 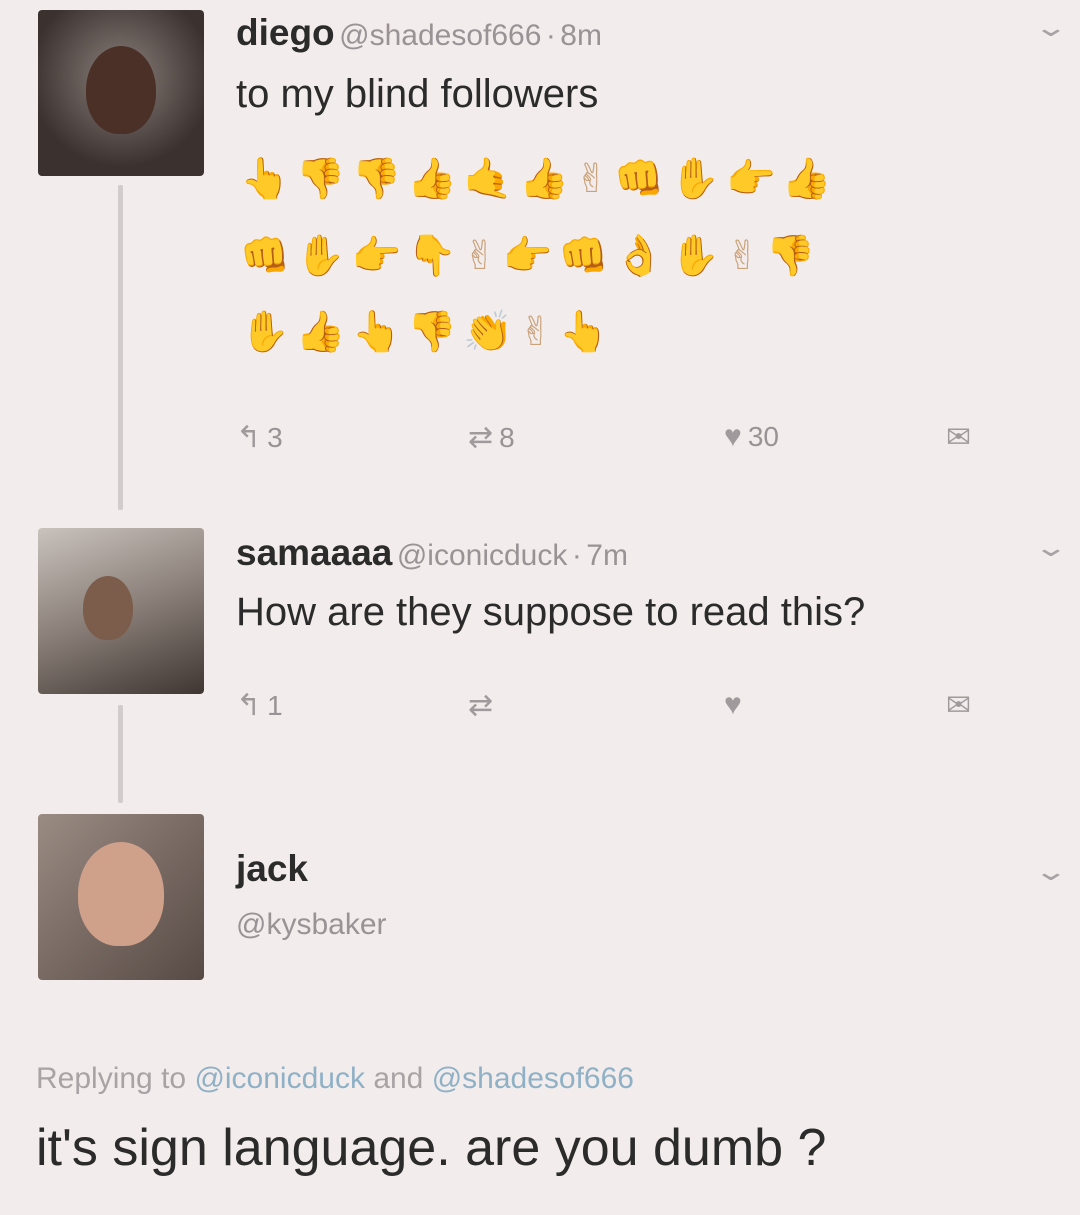 I want to click on retweet-button: ⇄, so click(x=483, y=705).